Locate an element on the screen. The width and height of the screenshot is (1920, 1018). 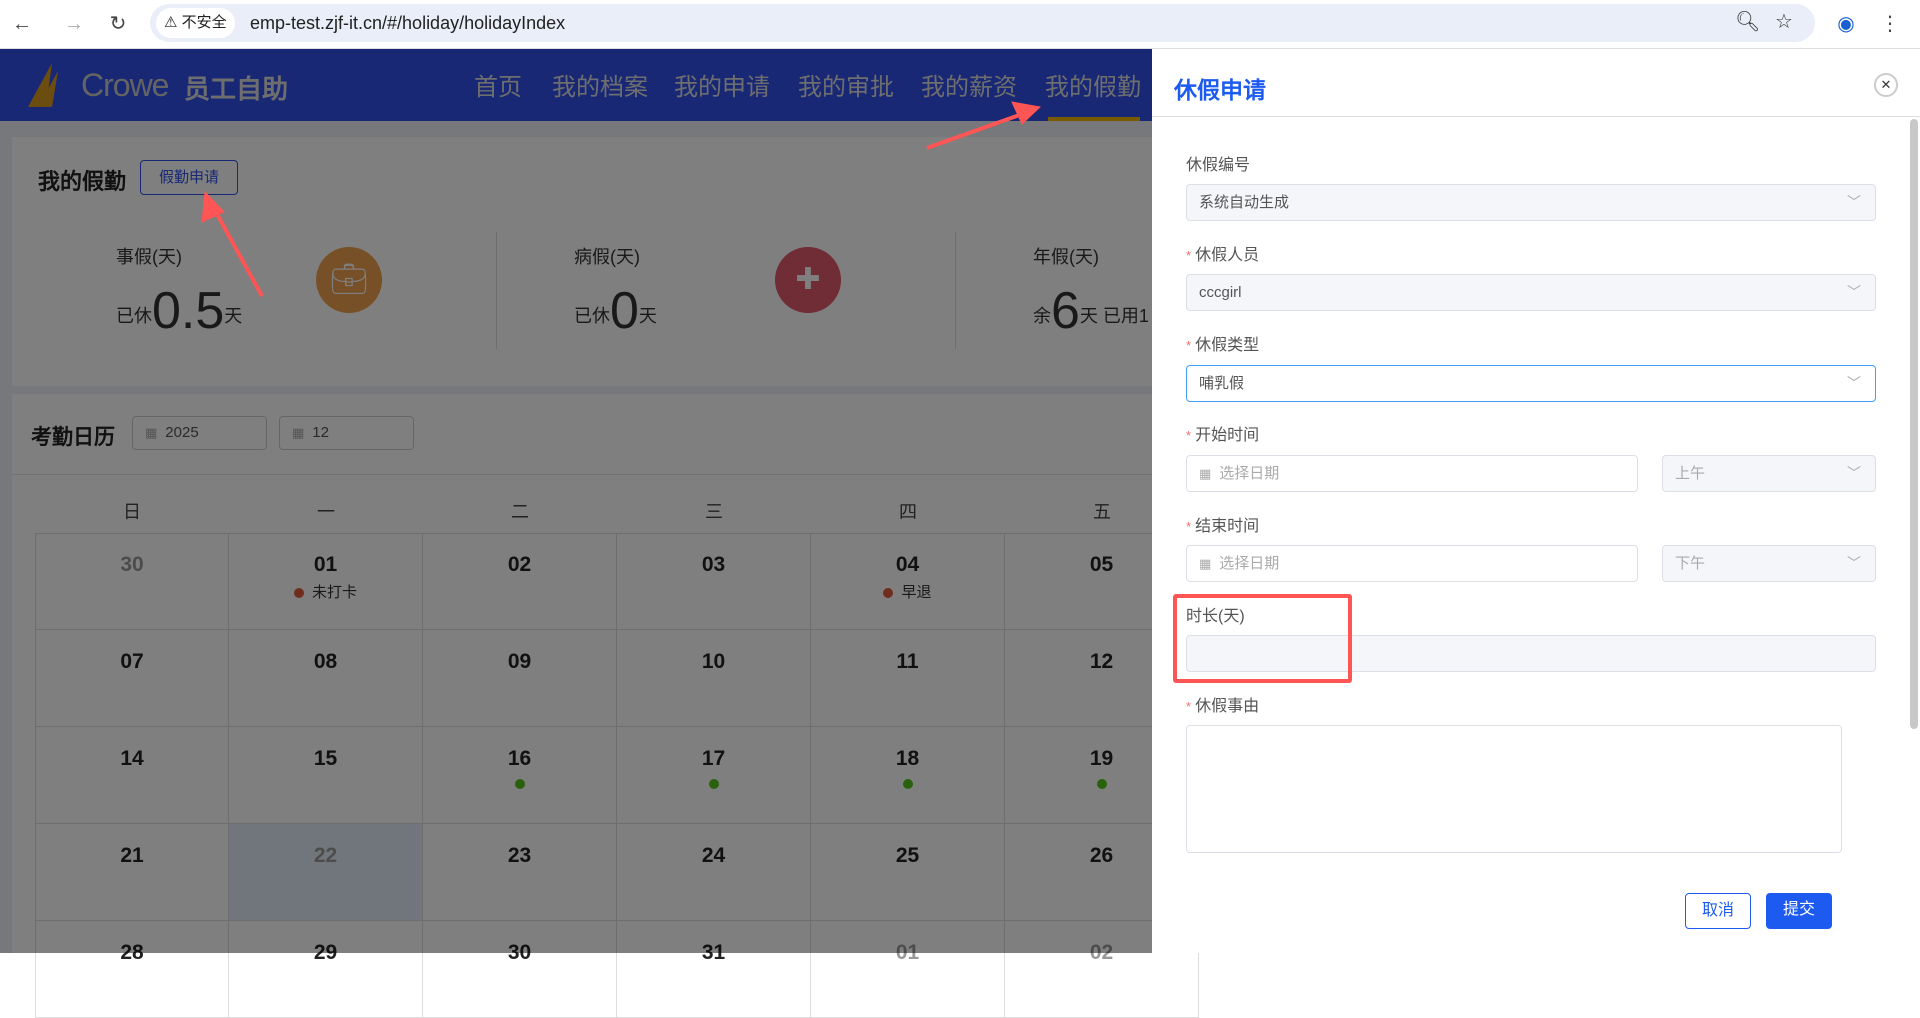
start-date-input: ▦ 选择日期 is located at coordinates (1412, 473).